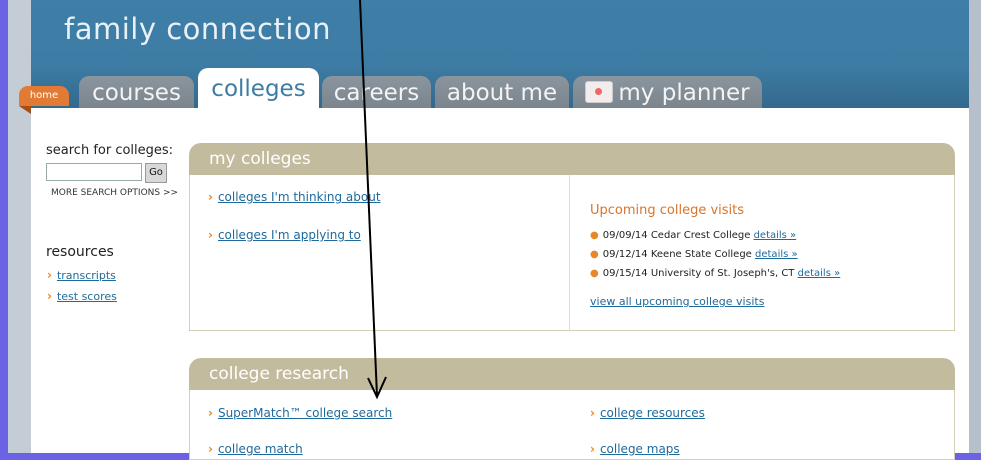 Image resolution: width=981 pixels, height=460 pixels. Describe the element at coordinates (305, 413) in the screenshot. I see `link-label: SuperMatch™ college search` at that location.